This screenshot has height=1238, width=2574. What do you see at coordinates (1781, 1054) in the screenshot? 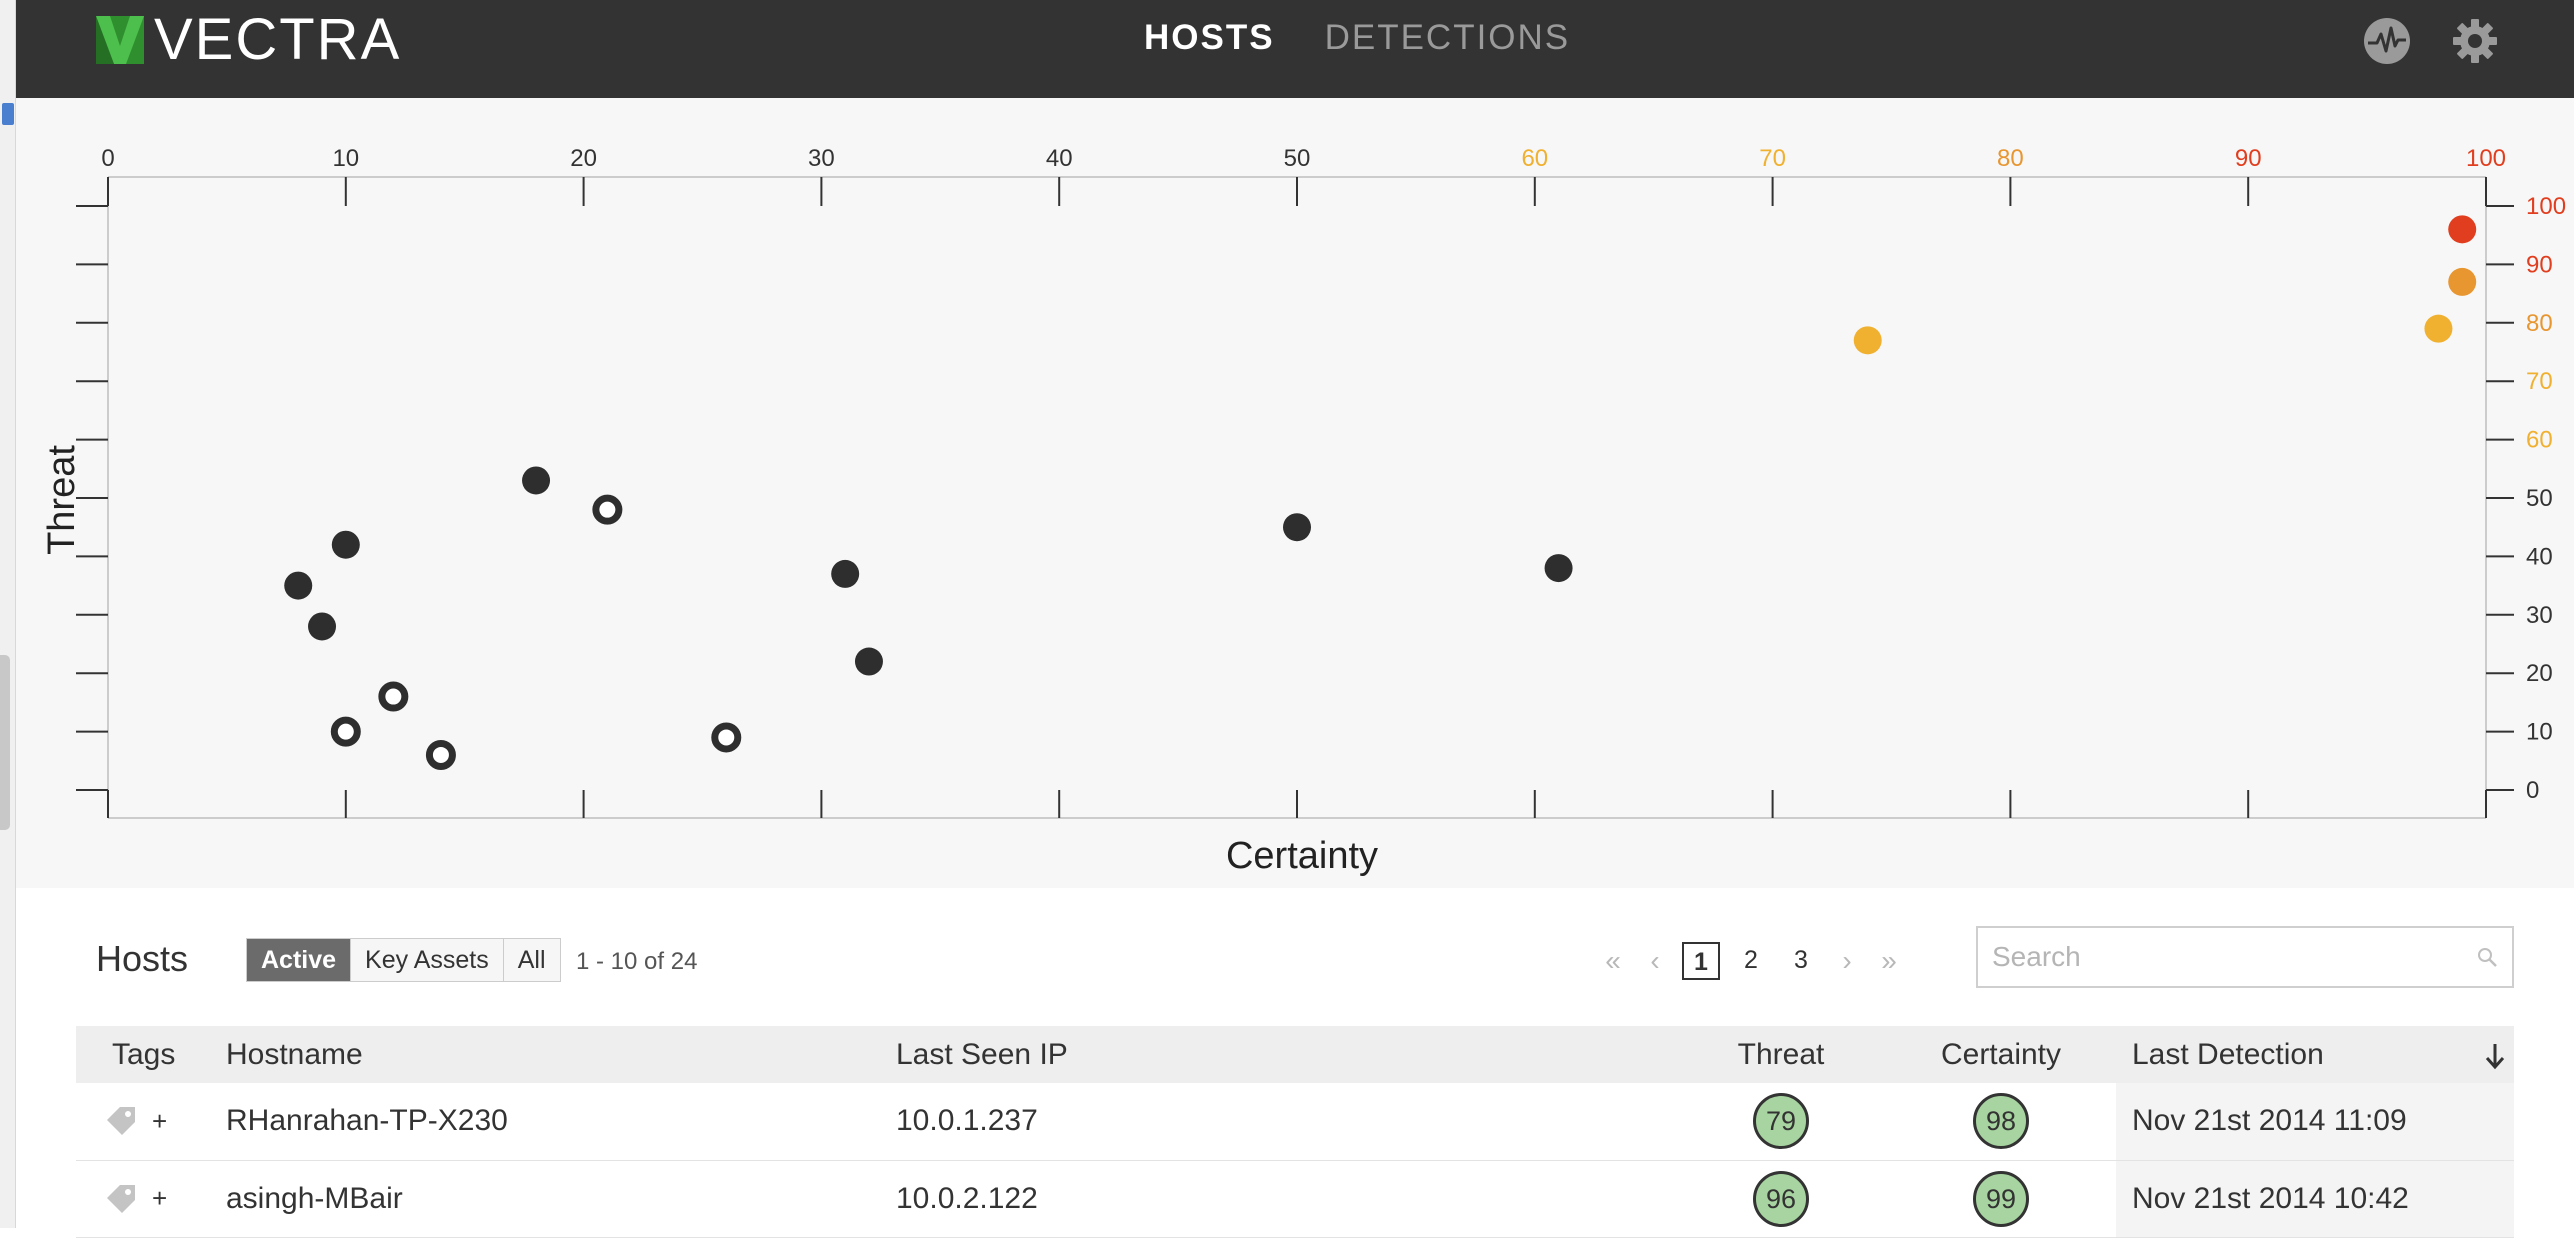
I see `column-header-threat: Threat` at bounding box center [1781, 1054].